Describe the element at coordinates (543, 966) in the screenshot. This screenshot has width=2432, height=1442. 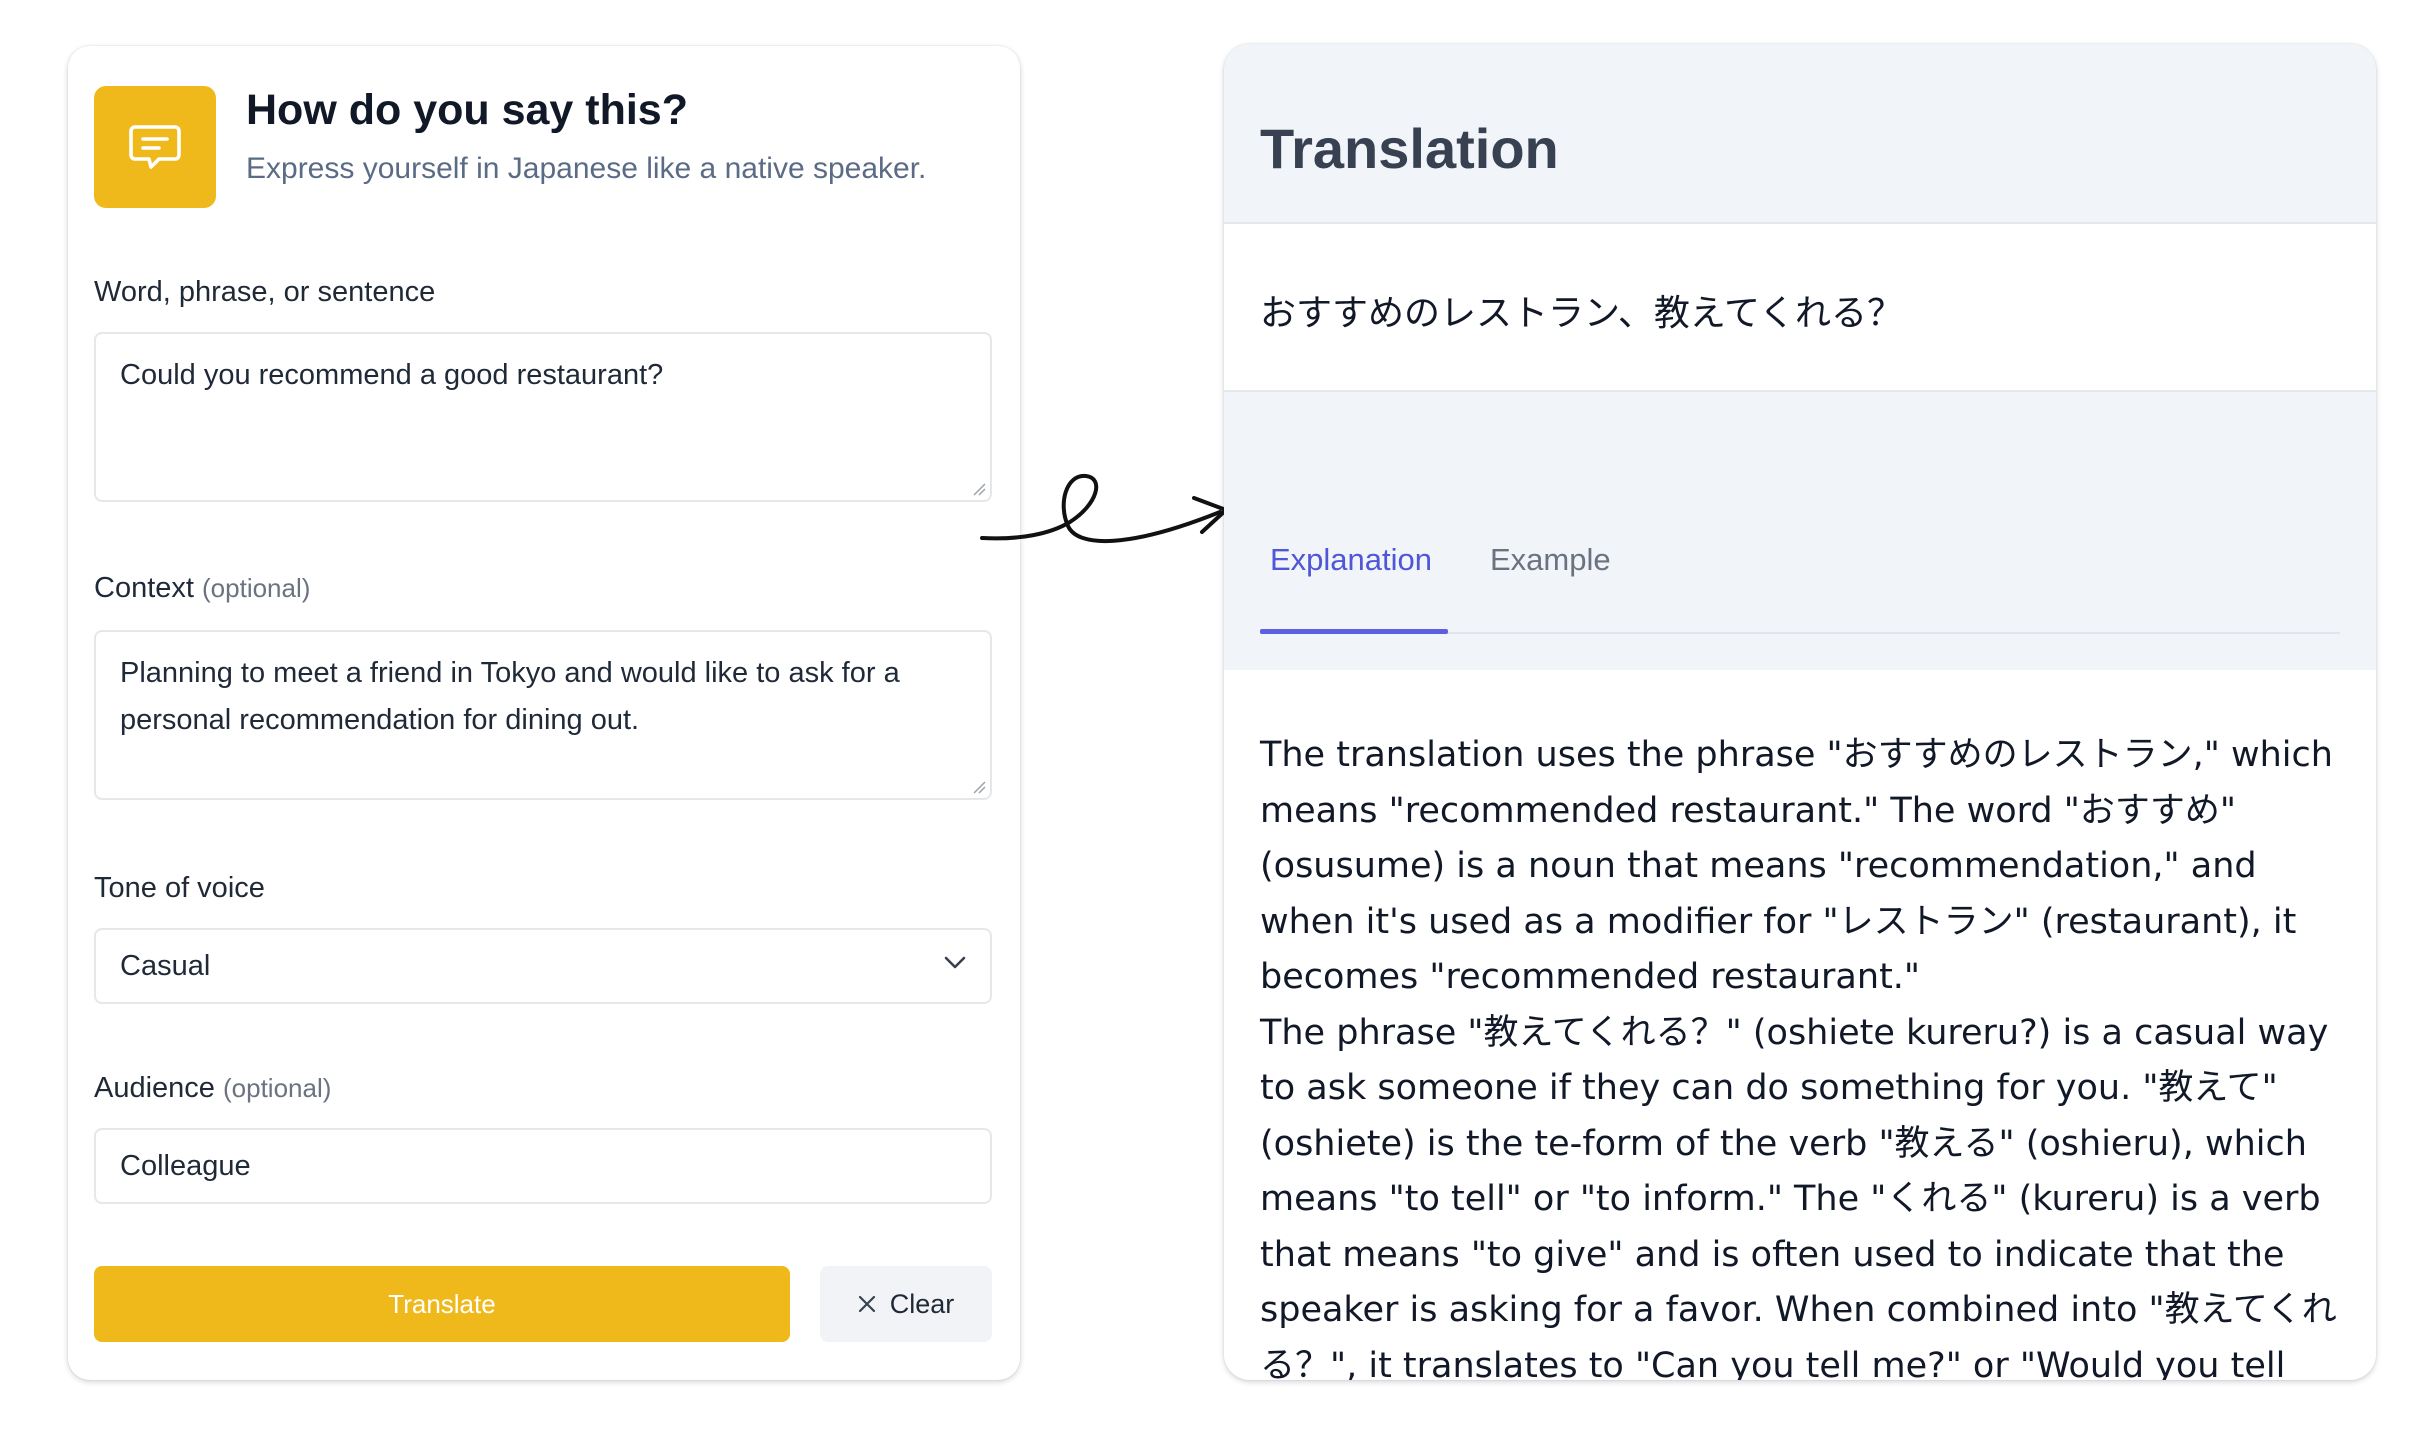
I see `tone-select: Casual` at that location.